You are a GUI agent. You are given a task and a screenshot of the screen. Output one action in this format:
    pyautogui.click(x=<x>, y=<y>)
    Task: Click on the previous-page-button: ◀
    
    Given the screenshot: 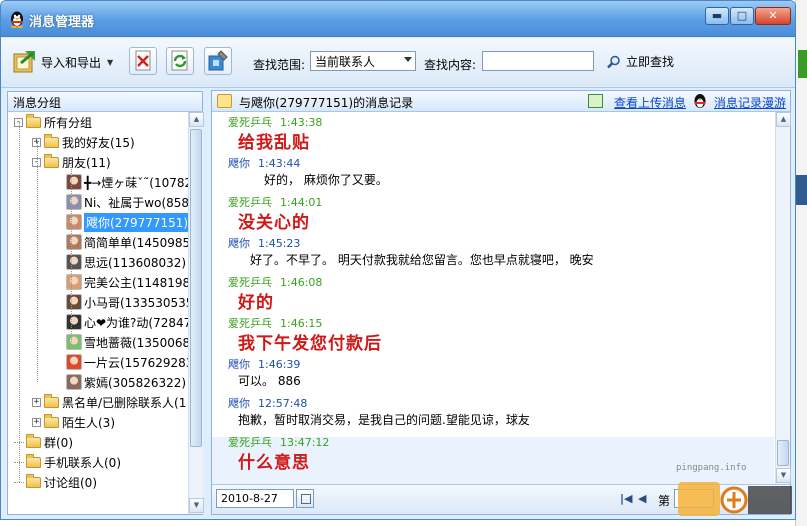 What is the action you would take?
    pyautogui.click(x=642, y=498)
    